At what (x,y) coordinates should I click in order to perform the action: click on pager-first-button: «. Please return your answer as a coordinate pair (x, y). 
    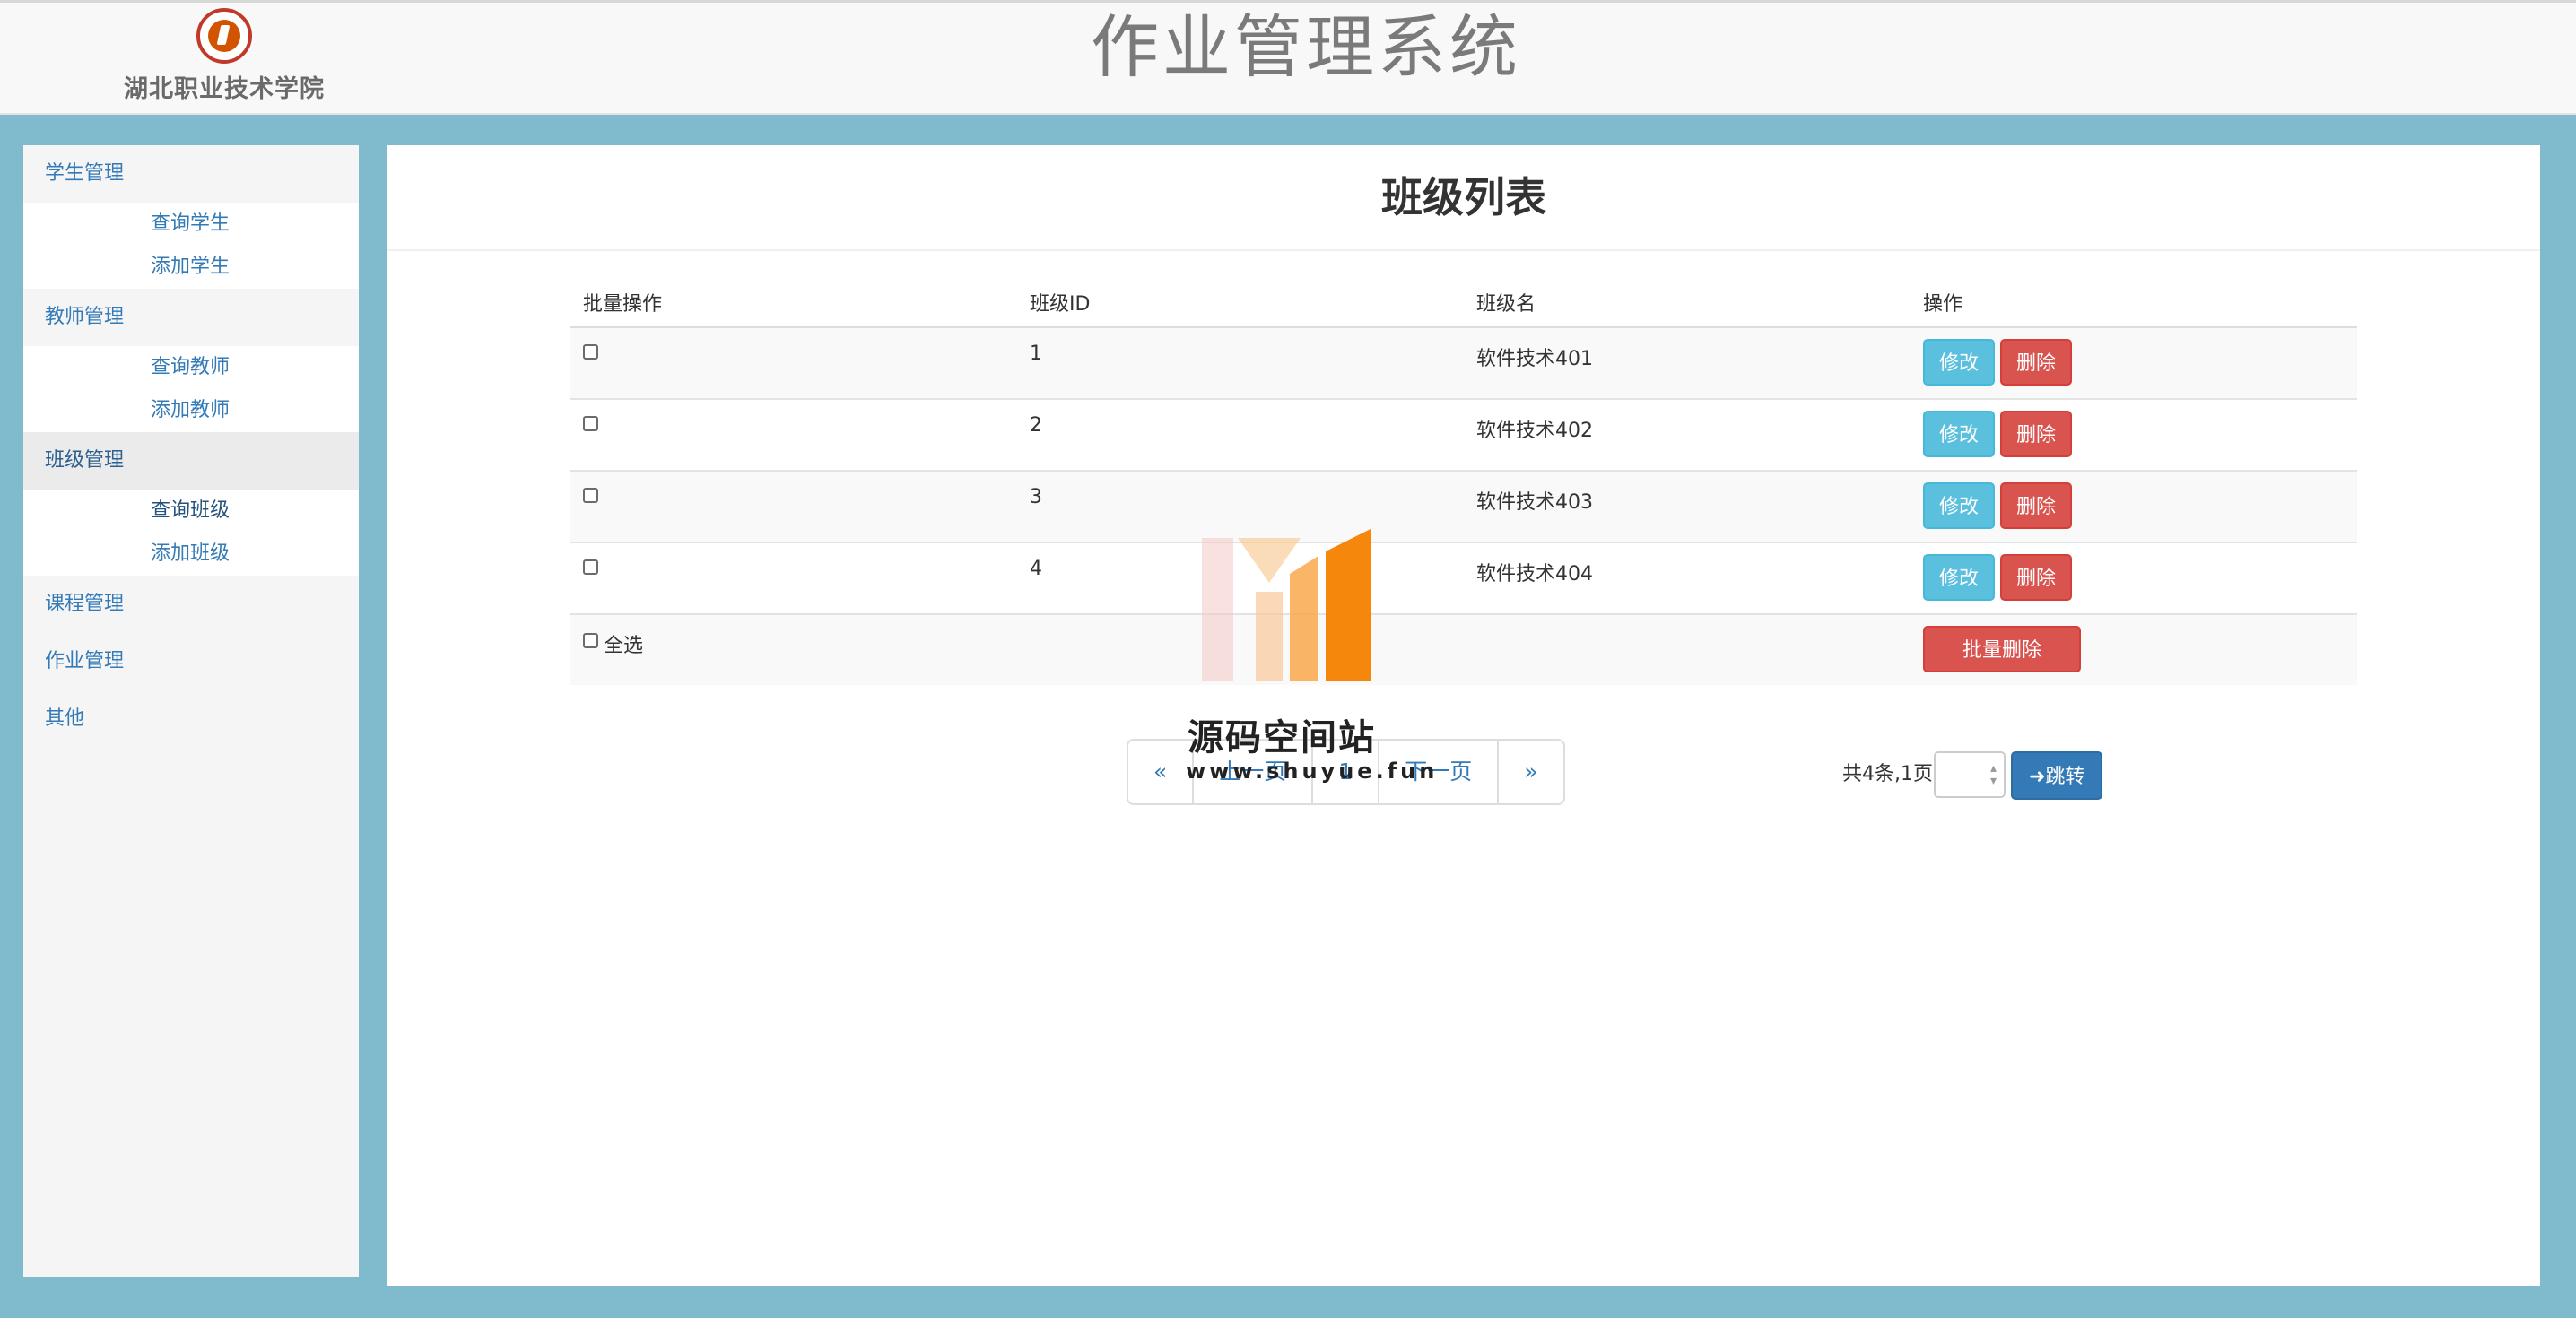
    Looking at the image, I should click on (1161, 772).